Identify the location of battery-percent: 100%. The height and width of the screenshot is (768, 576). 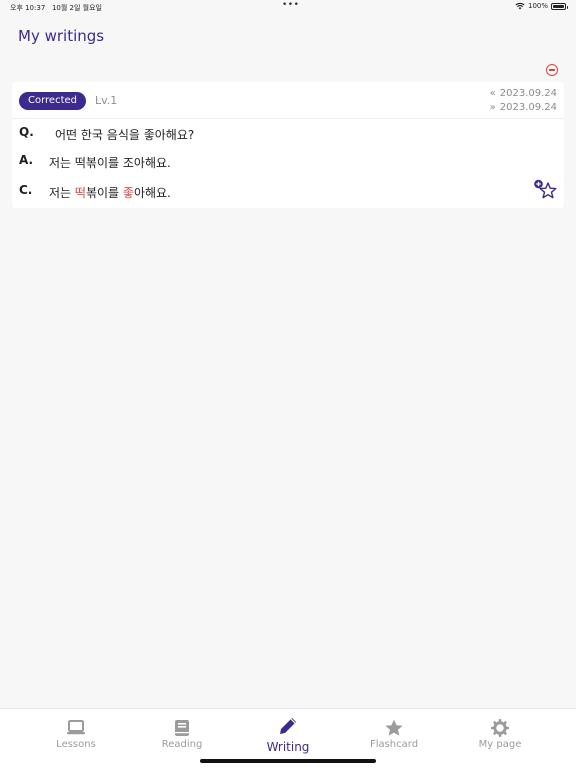
(537, 6).